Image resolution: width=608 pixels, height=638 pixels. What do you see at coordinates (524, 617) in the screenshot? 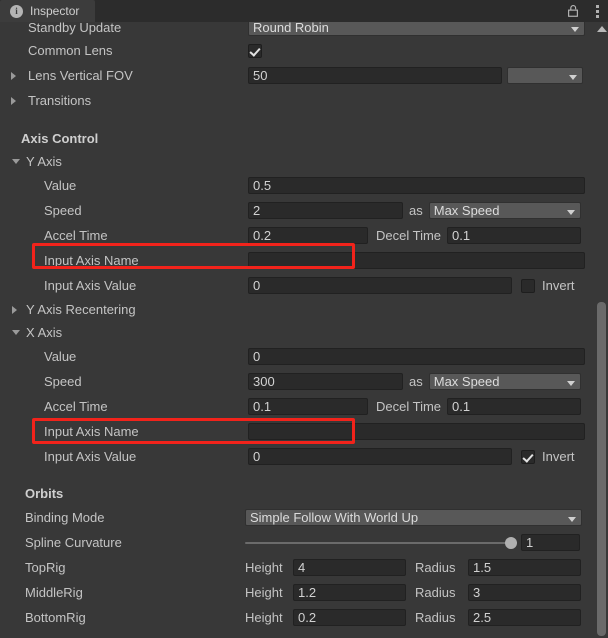
I see `bottomrig-radius-input: 2.5` at bounding box center [524, 617].